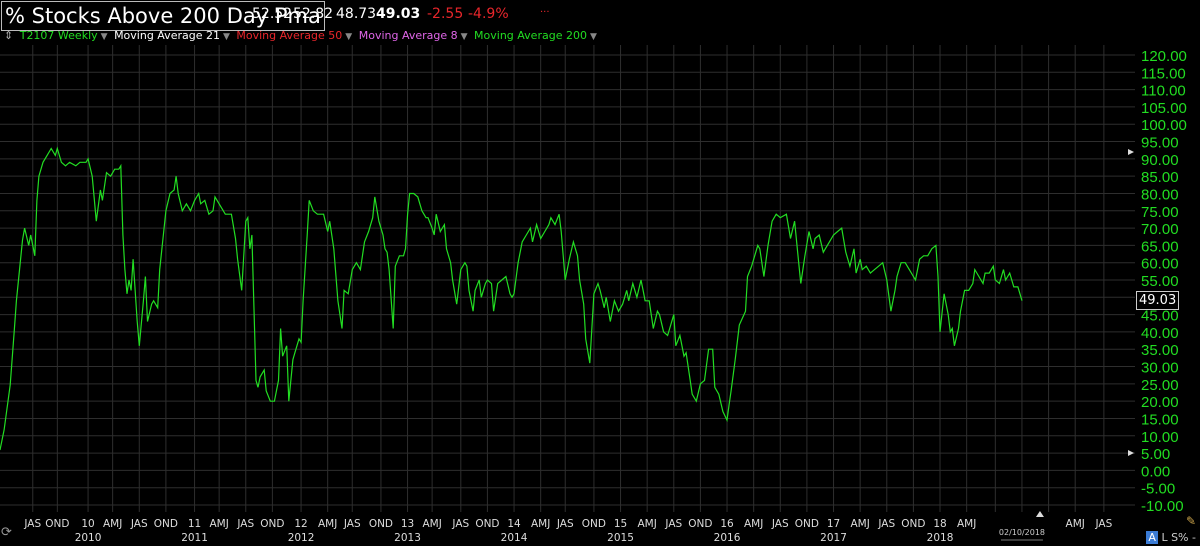 The image size is (1200, 546). Describe the element at coordinates (1160, 402) in the screenshot. I see `y-tick-label: 20.00` at that location.